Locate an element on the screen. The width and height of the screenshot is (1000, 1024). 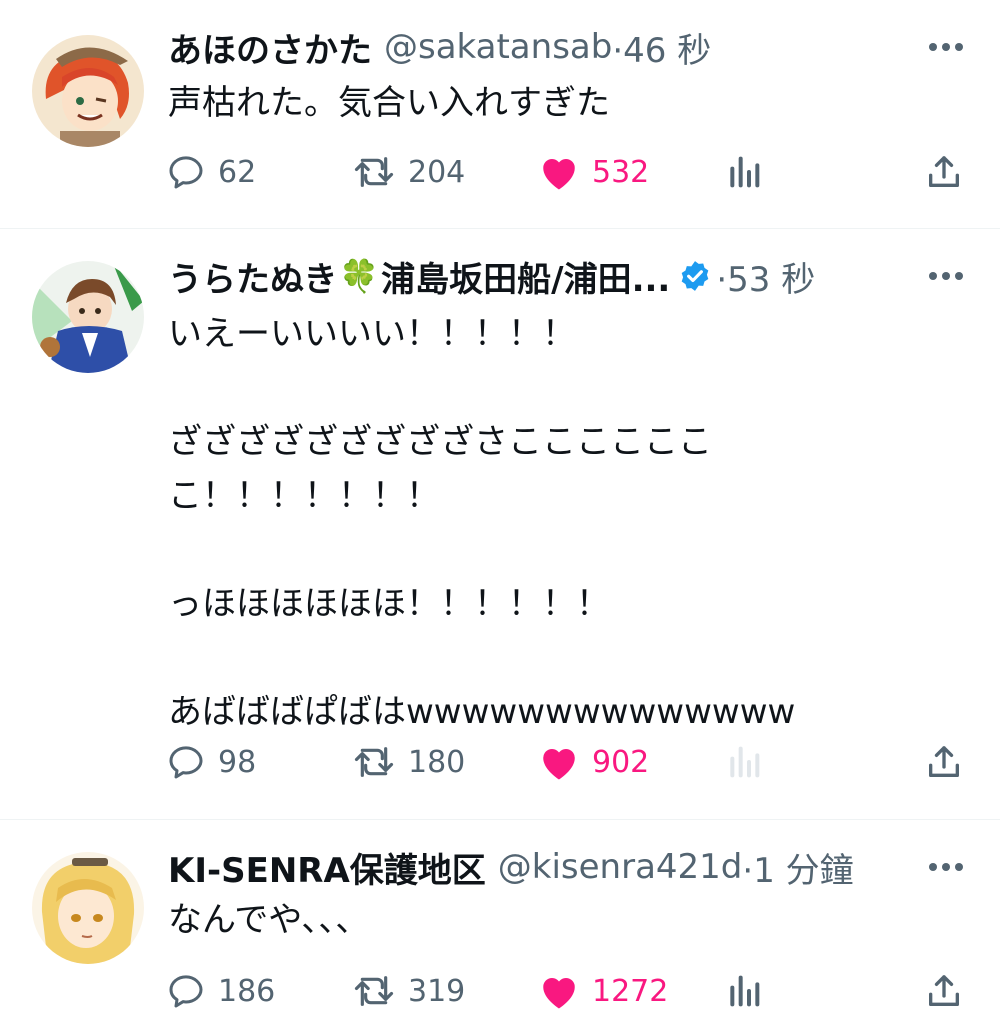
like-button: 1272 is located at coordinates (603, 991).